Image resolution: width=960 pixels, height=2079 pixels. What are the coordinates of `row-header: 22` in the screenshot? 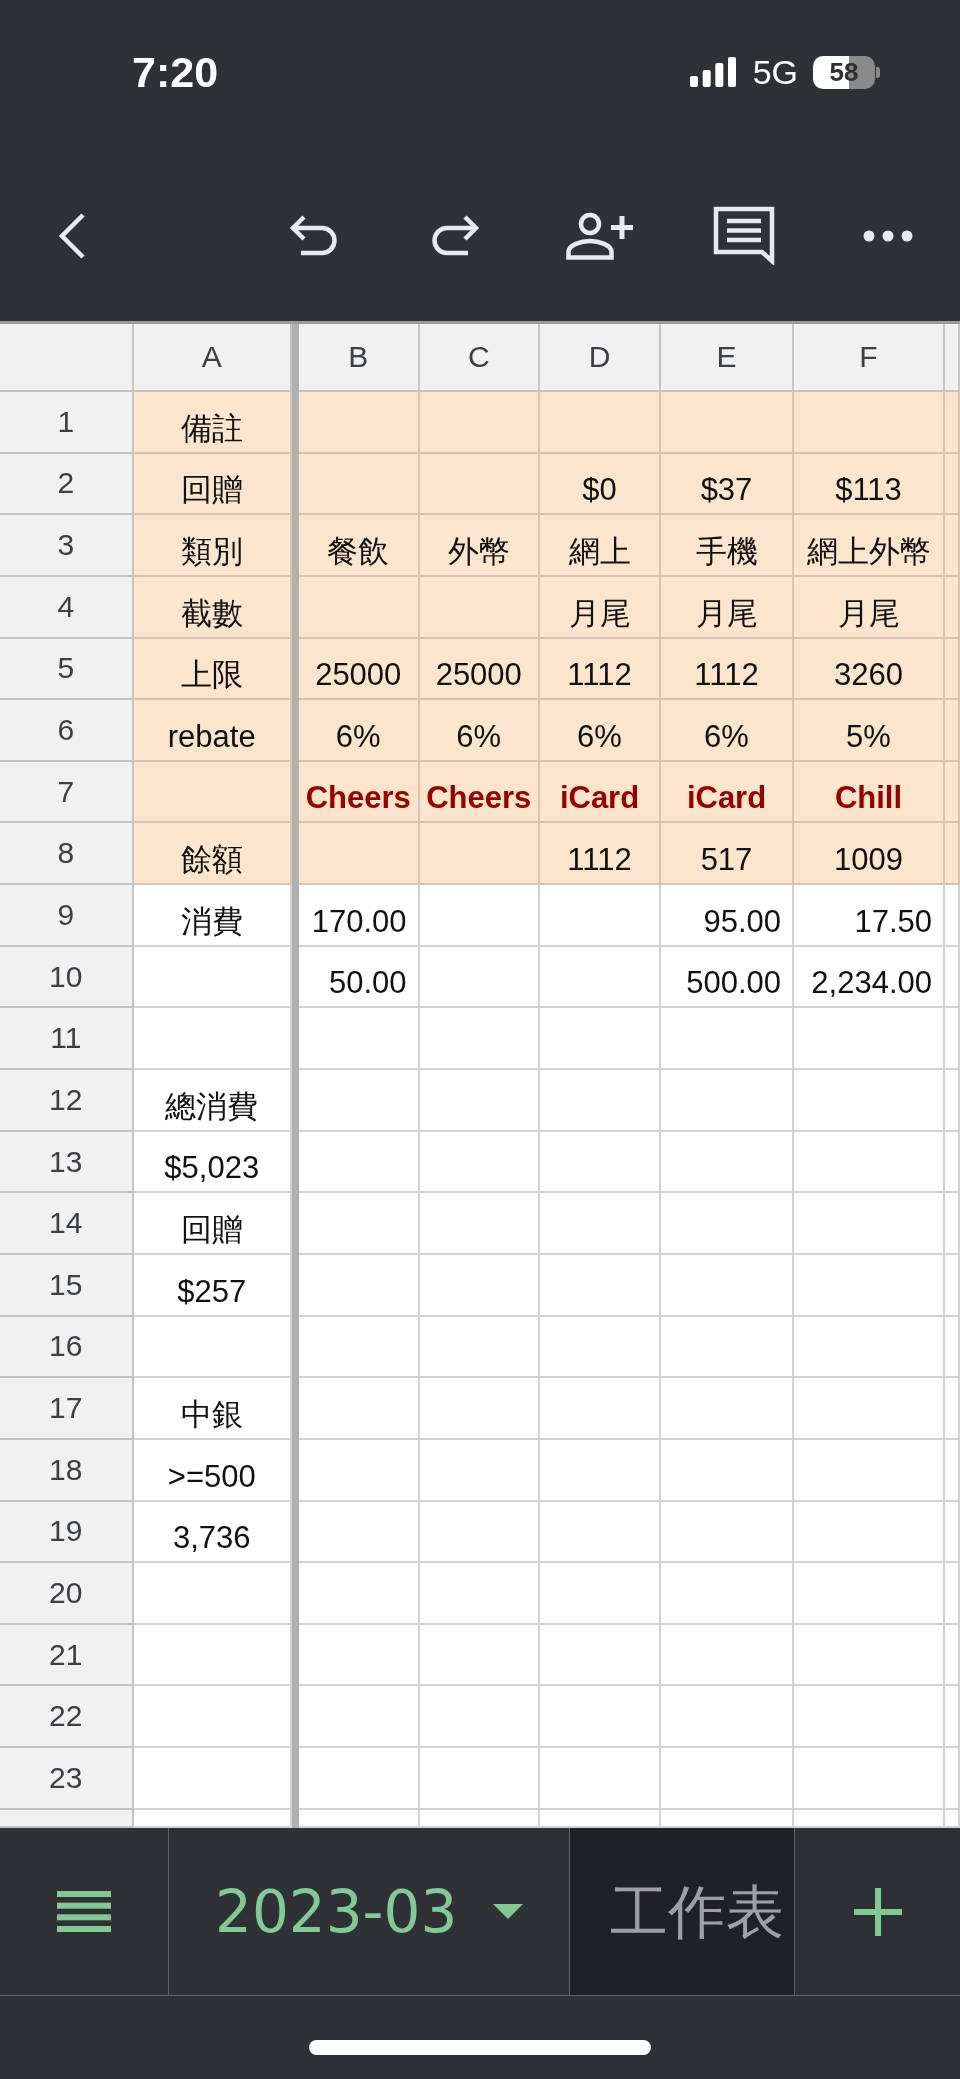 It's located at (67, 1717).